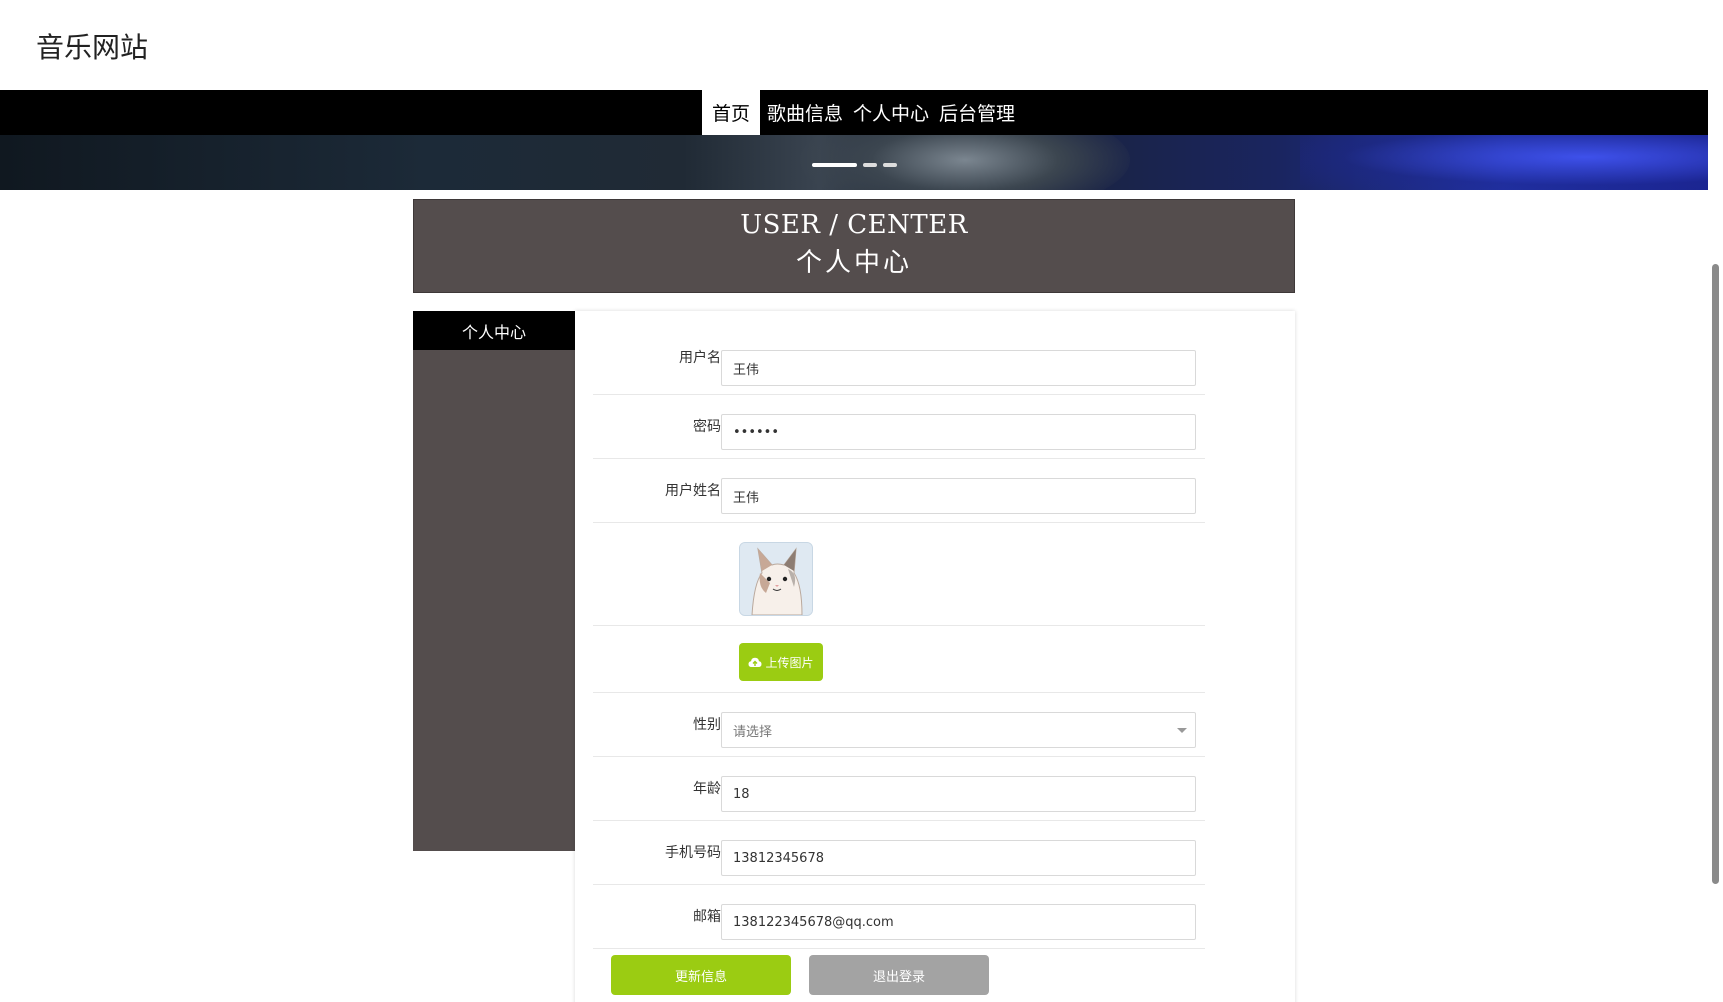 This screenshot has height=1002, width=1723. Describe the element at coordinates (1504, 162) in the screenshot. I see `banner-glow` at that location.